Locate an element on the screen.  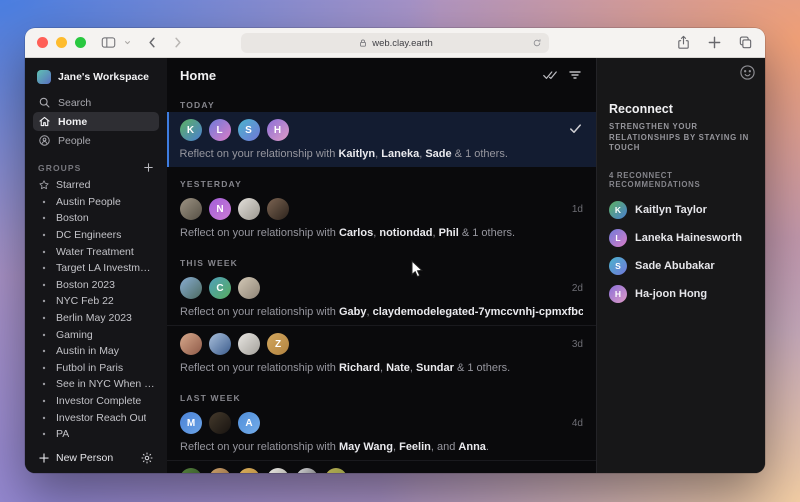
group-item: NYC Feb 22 is located at coordinates (96, 301).